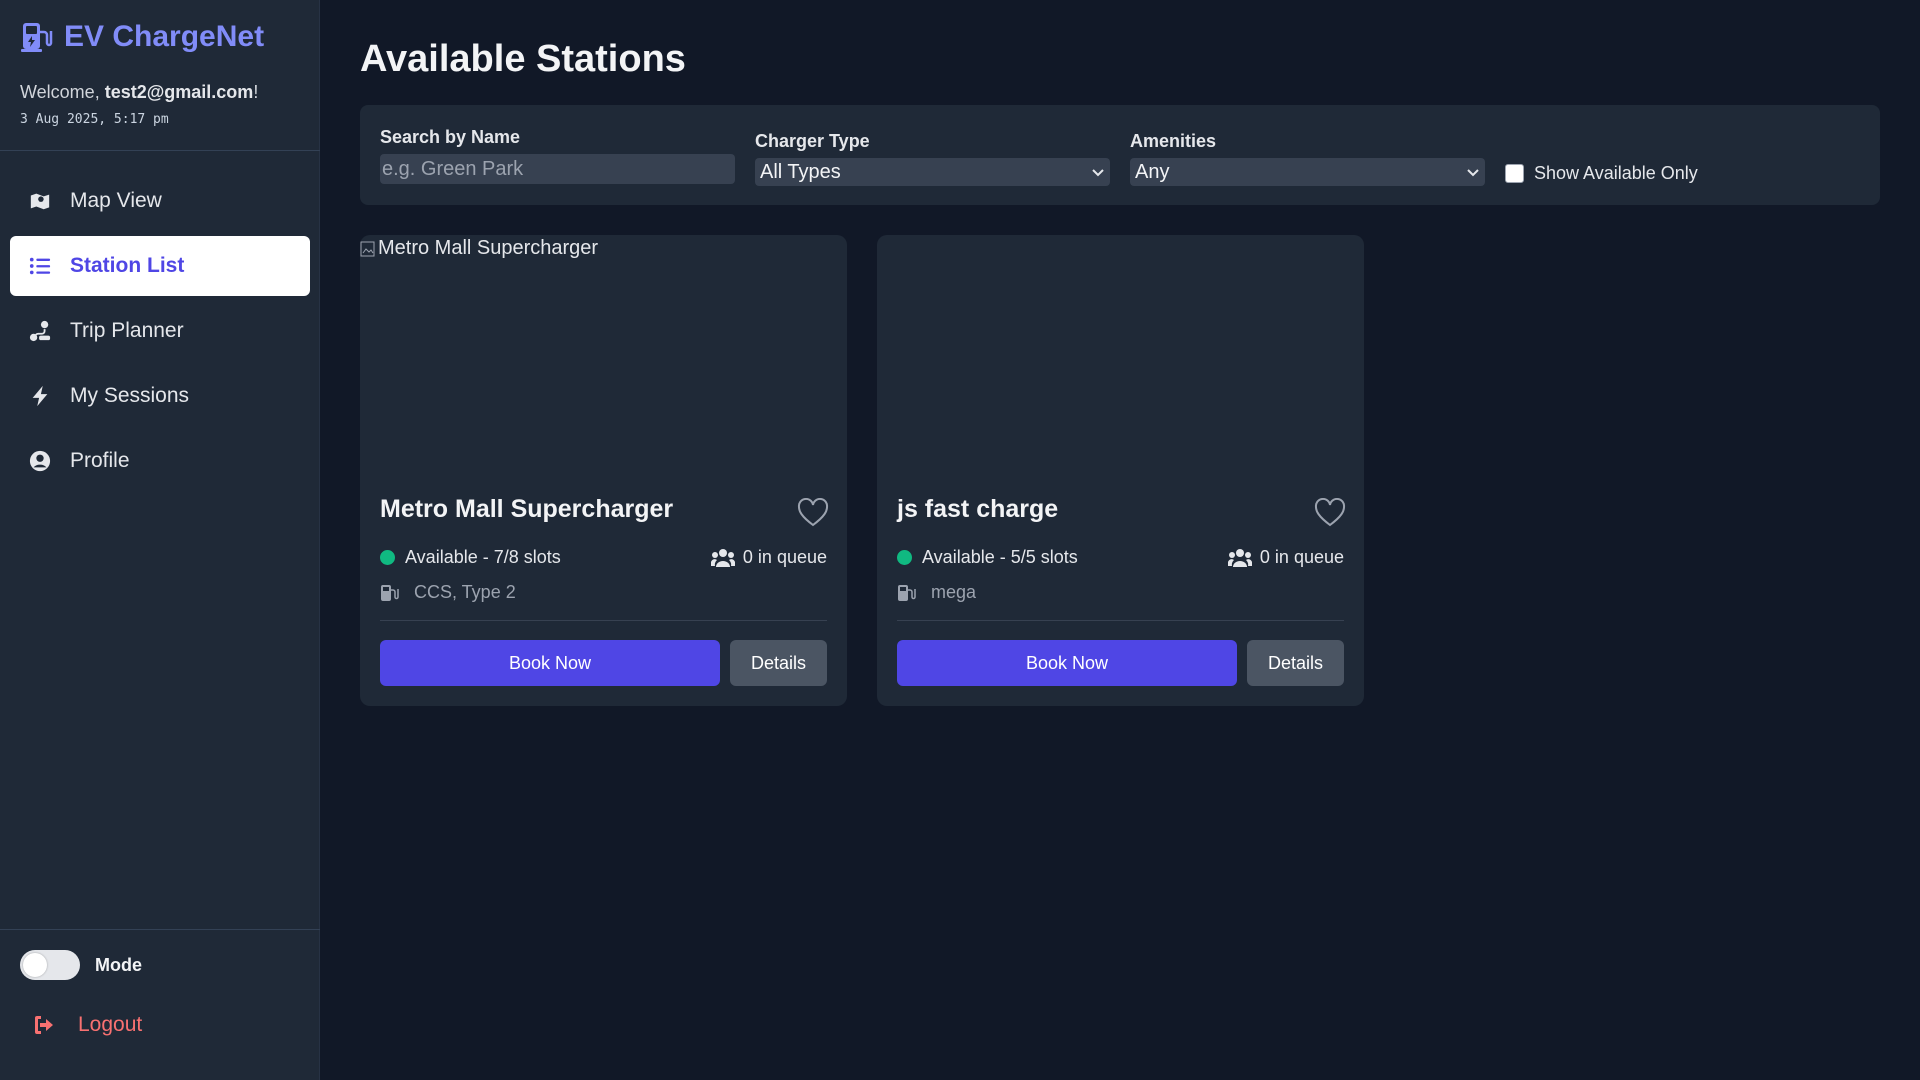  Describe the element at coordinates (40, 331) in the screenshot. I see `route-icon` at that location.